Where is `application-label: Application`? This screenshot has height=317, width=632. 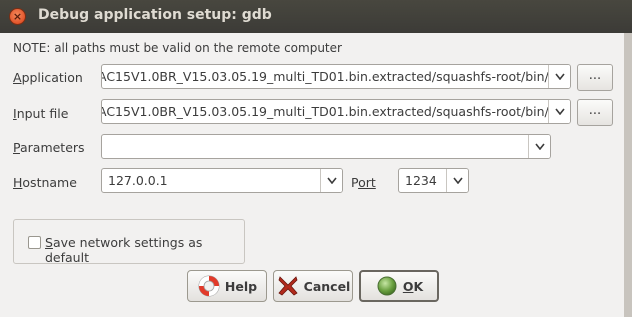
application-label: Application is located at coordinates (48, 77).